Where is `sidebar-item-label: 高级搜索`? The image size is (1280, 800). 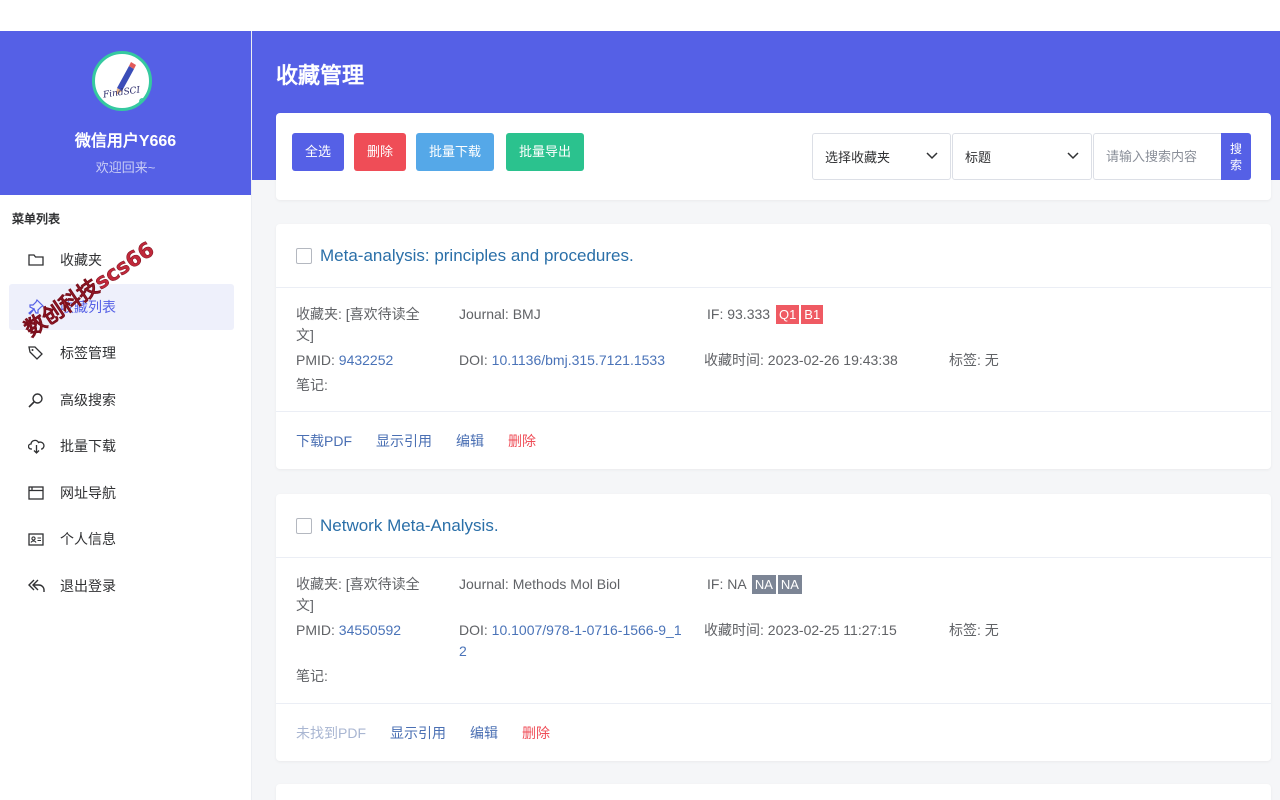 sidebar-item-label: 高级搜索 is located at coordinates (88, 399).